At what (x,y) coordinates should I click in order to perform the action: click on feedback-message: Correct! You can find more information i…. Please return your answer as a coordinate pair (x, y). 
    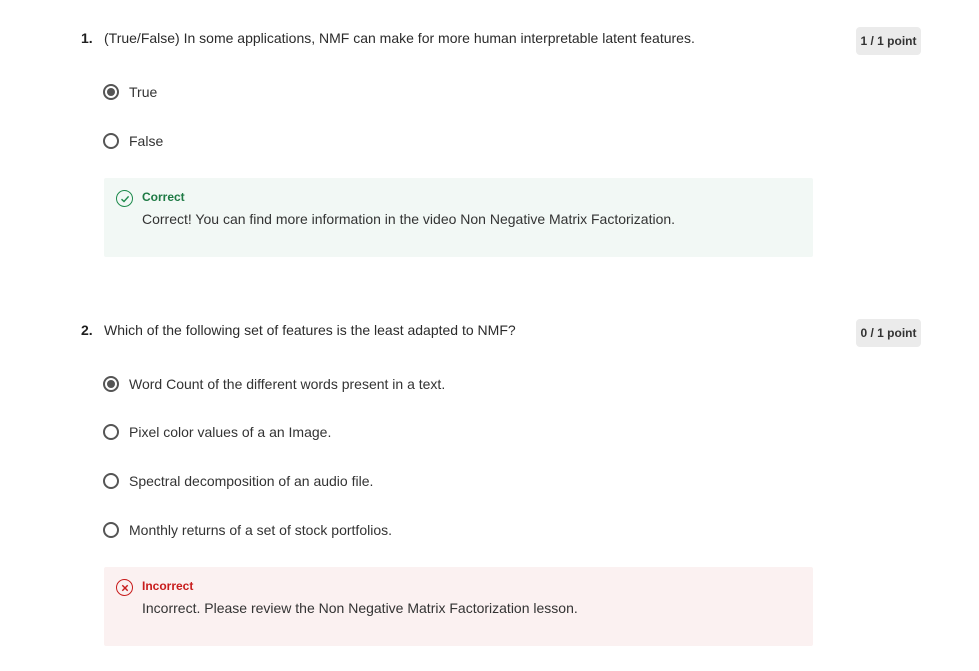
    Looking at the image, I should click on (409, 219).